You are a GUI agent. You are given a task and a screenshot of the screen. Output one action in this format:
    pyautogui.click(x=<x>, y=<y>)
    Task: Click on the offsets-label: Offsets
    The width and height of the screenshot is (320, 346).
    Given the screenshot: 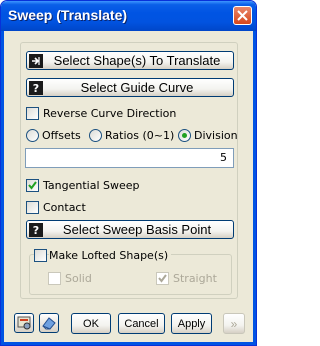 What is the action you would take?
    pyautogui.click(x=61, y=135)
    